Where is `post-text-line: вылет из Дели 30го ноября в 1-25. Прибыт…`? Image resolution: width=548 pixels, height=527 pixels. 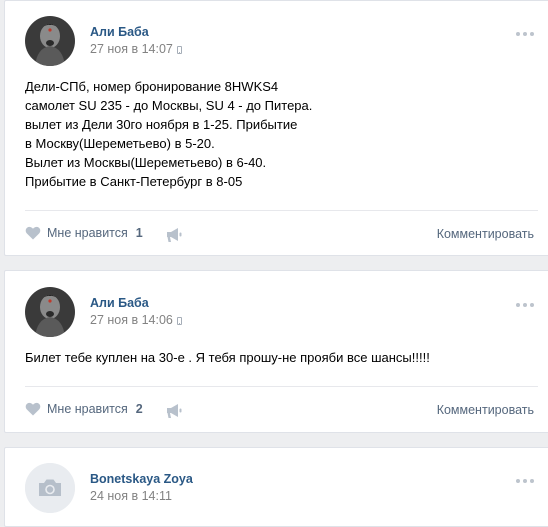
post-text-line: вылет из Дели 30го ноября в 1-25. Прибыт… is located at coordinates (161, 124).